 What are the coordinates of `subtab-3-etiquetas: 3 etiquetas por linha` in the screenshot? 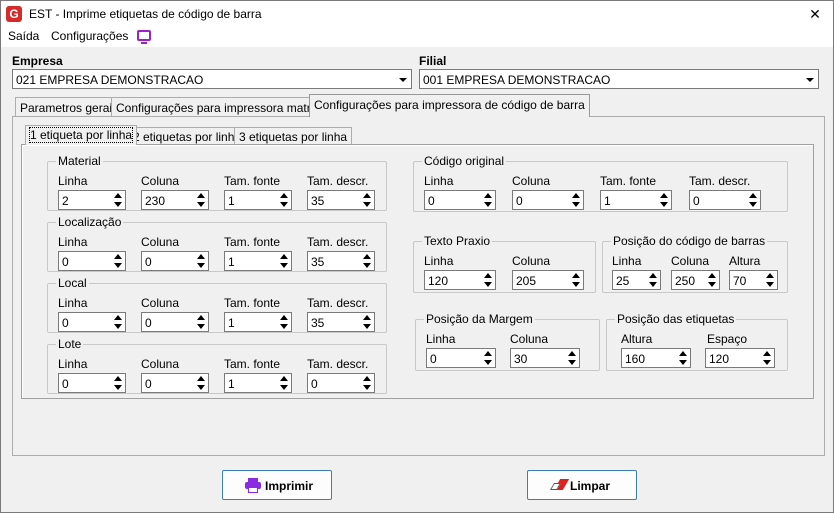 It's located at (293, 136).